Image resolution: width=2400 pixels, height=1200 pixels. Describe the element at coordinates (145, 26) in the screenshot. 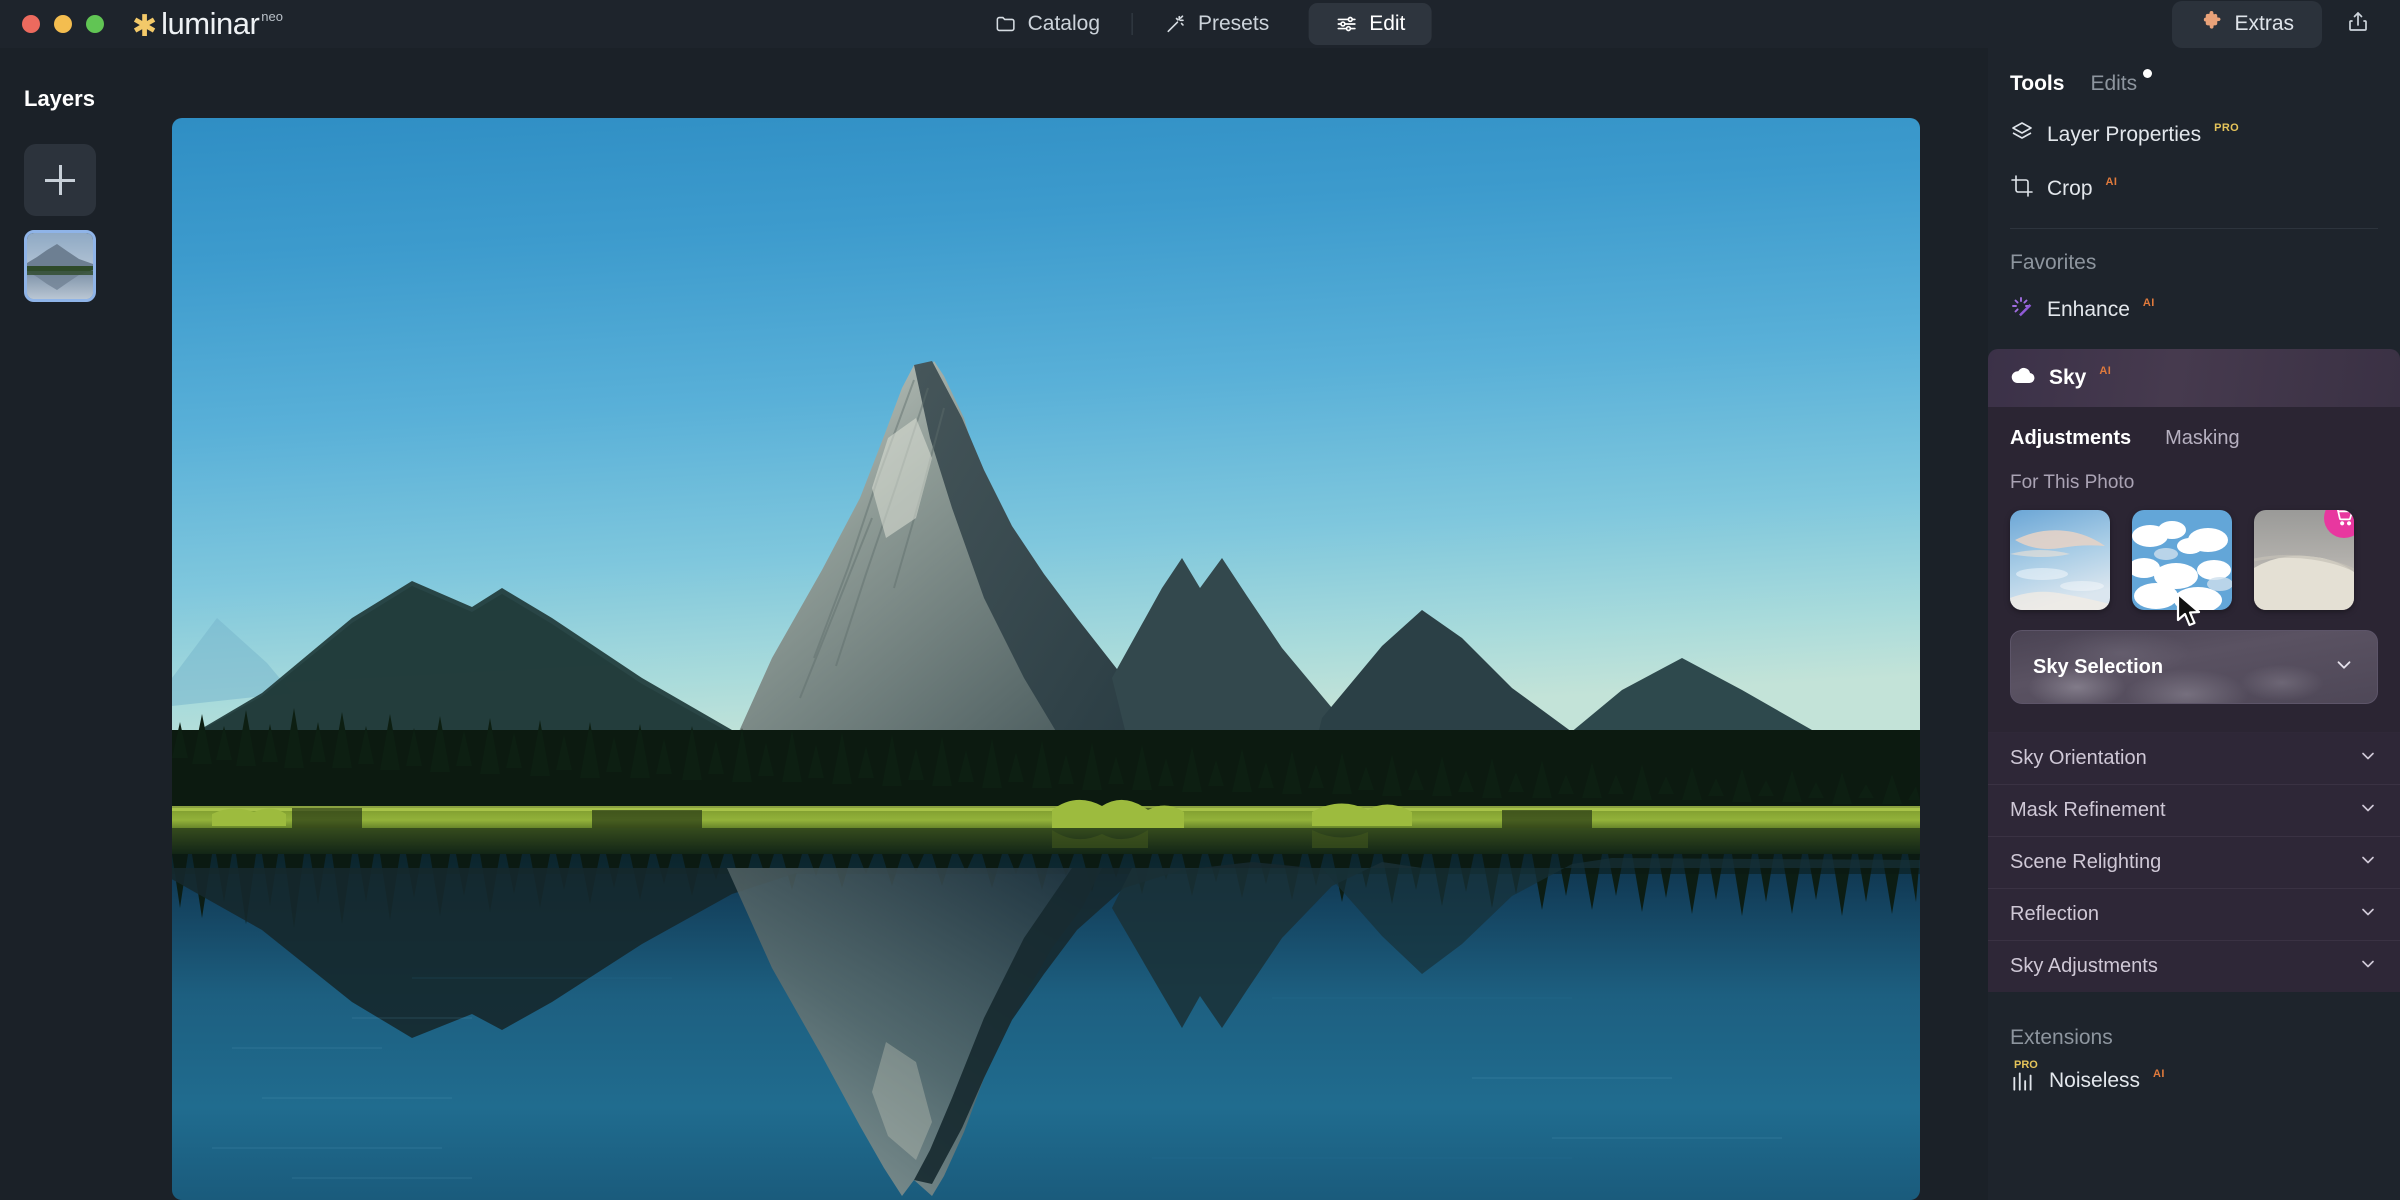

I see `star-burst-icon: ✱` at that location.